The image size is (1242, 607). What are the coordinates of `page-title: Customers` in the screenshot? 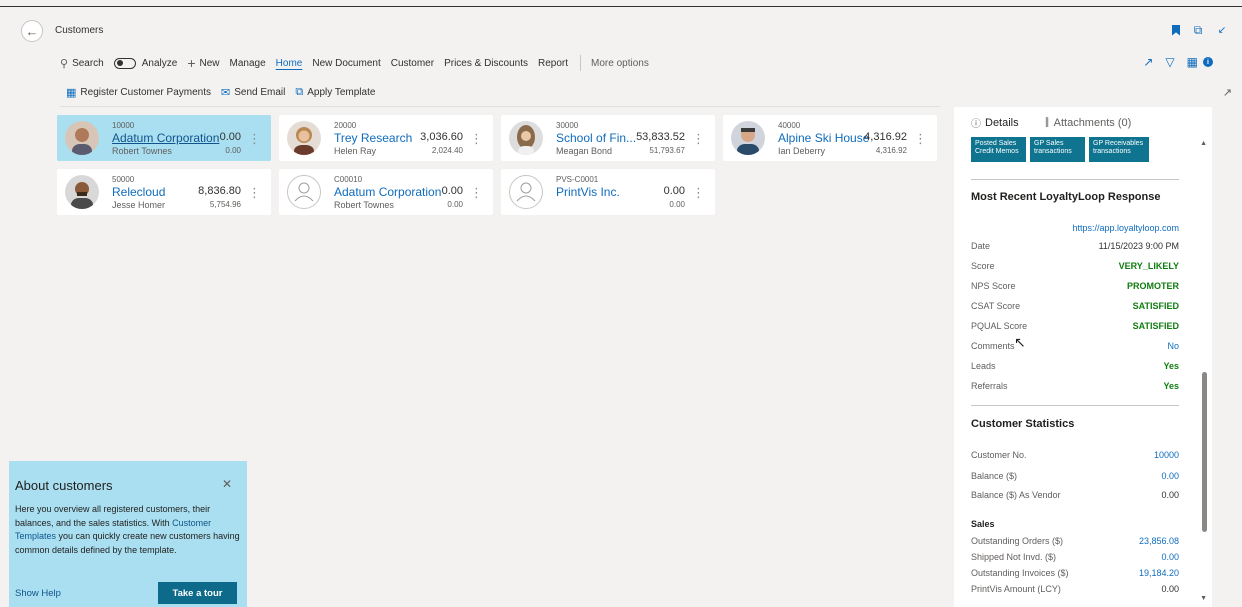 It's located at (79, 30).